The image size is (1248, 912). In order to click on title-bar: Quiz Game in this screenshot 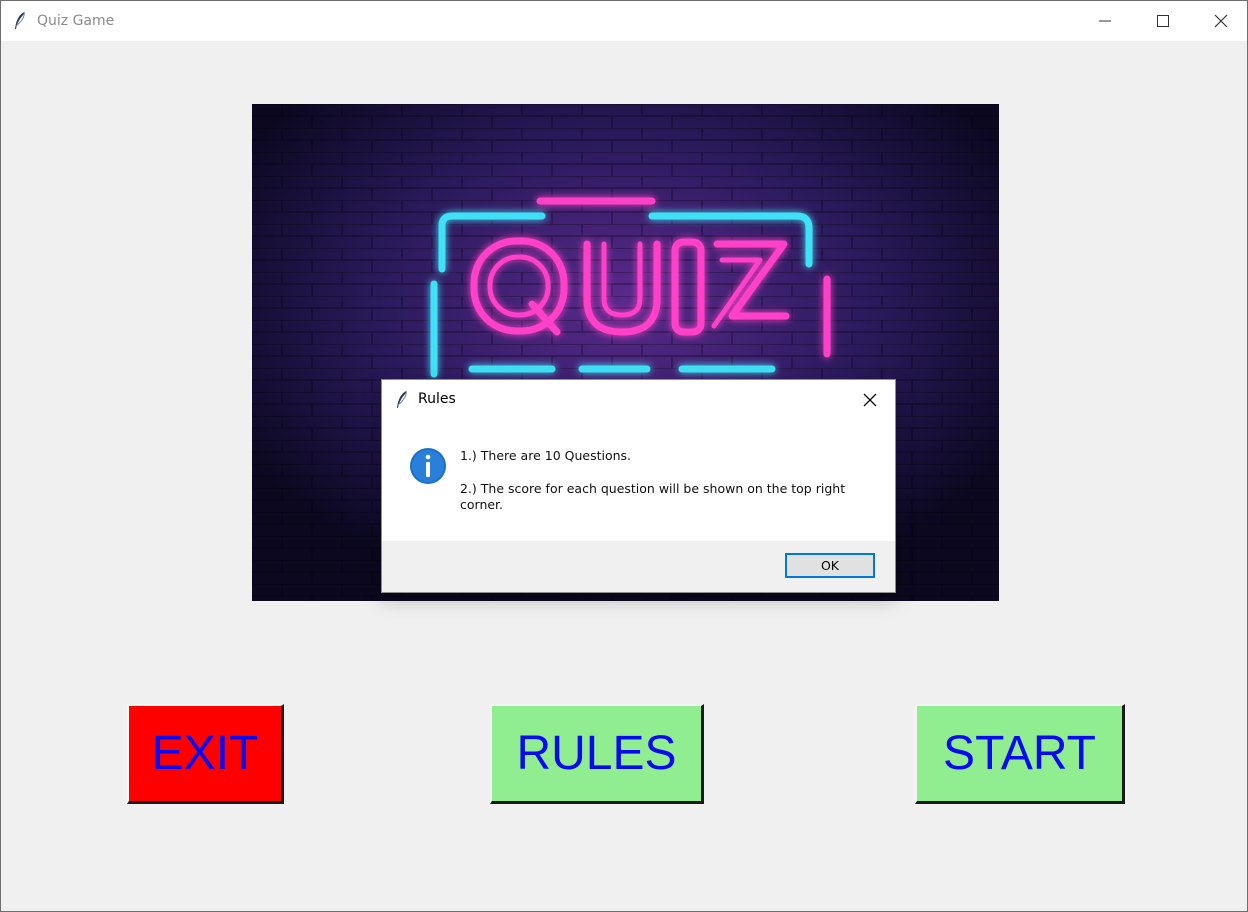, I will do `click(624, 21)`.